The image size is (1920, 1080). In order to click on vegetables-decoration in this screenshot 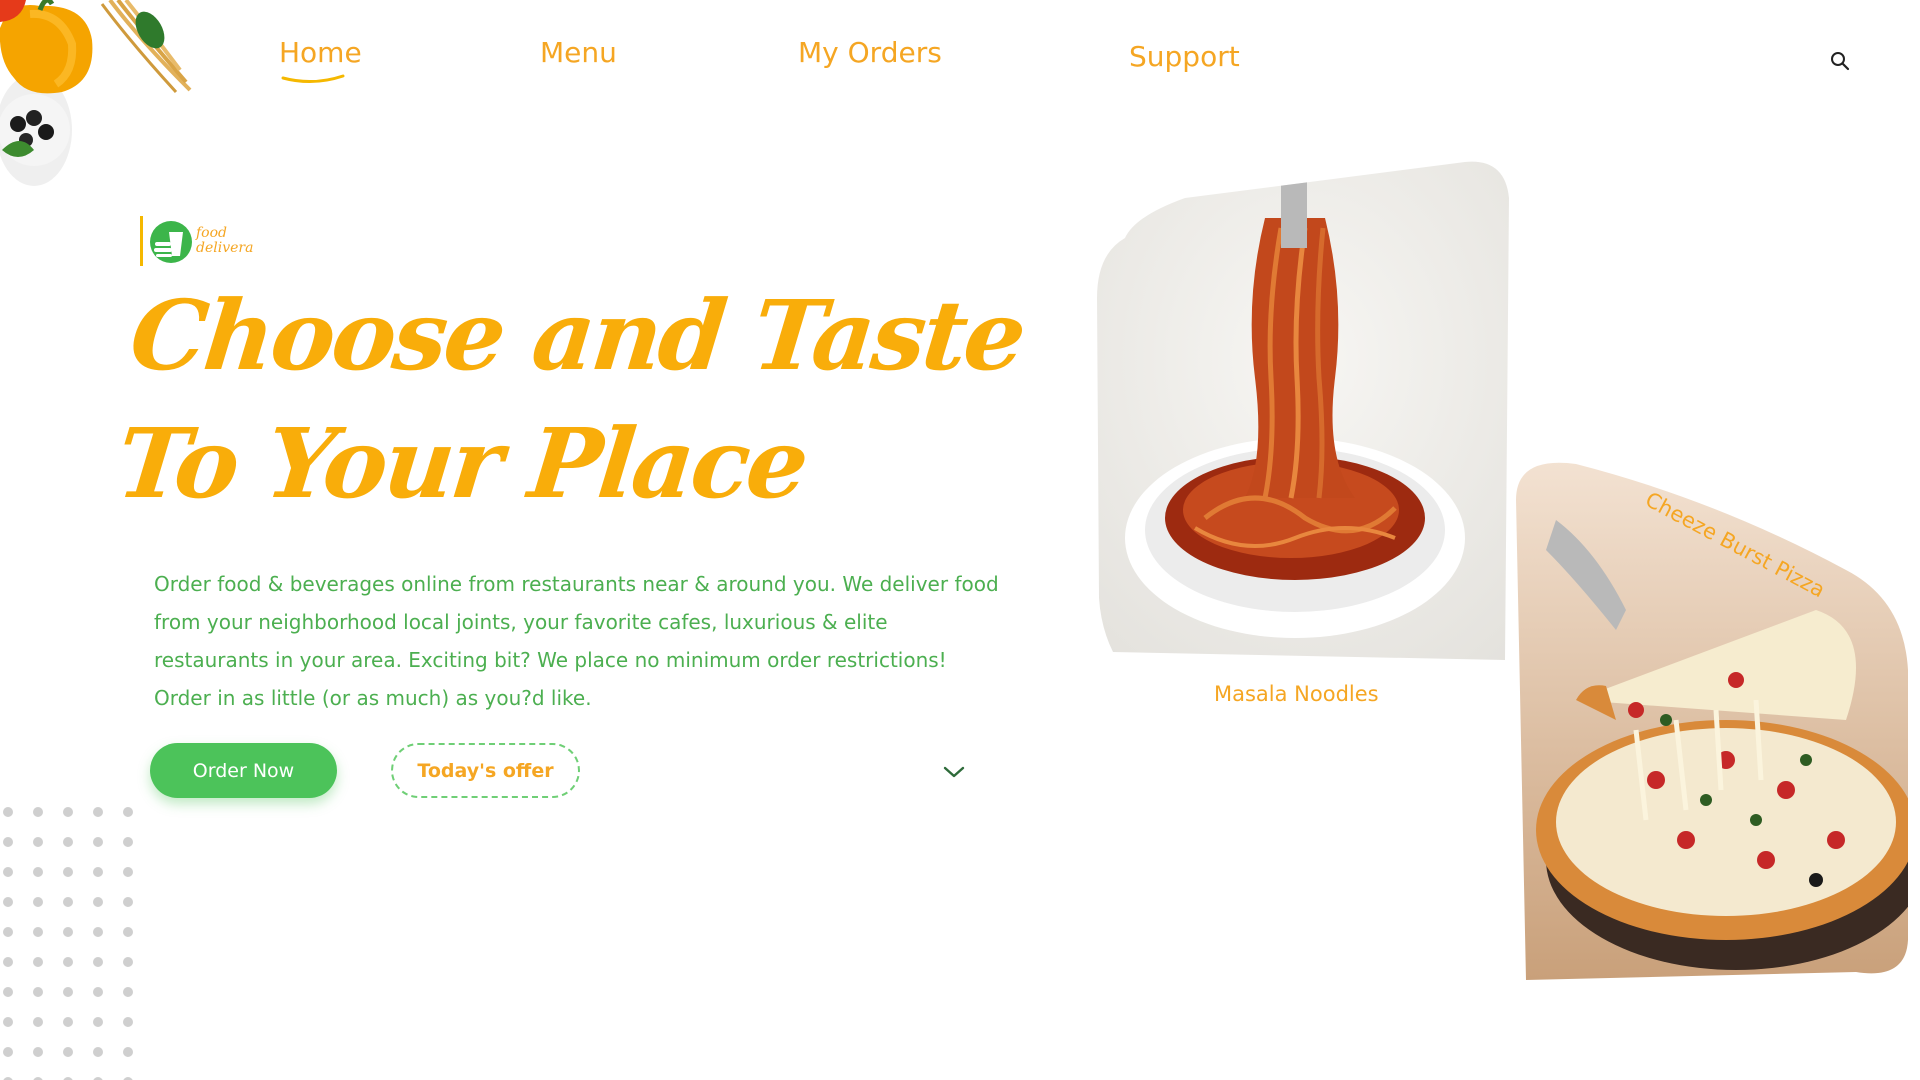, I will do `click(96, 93)`.